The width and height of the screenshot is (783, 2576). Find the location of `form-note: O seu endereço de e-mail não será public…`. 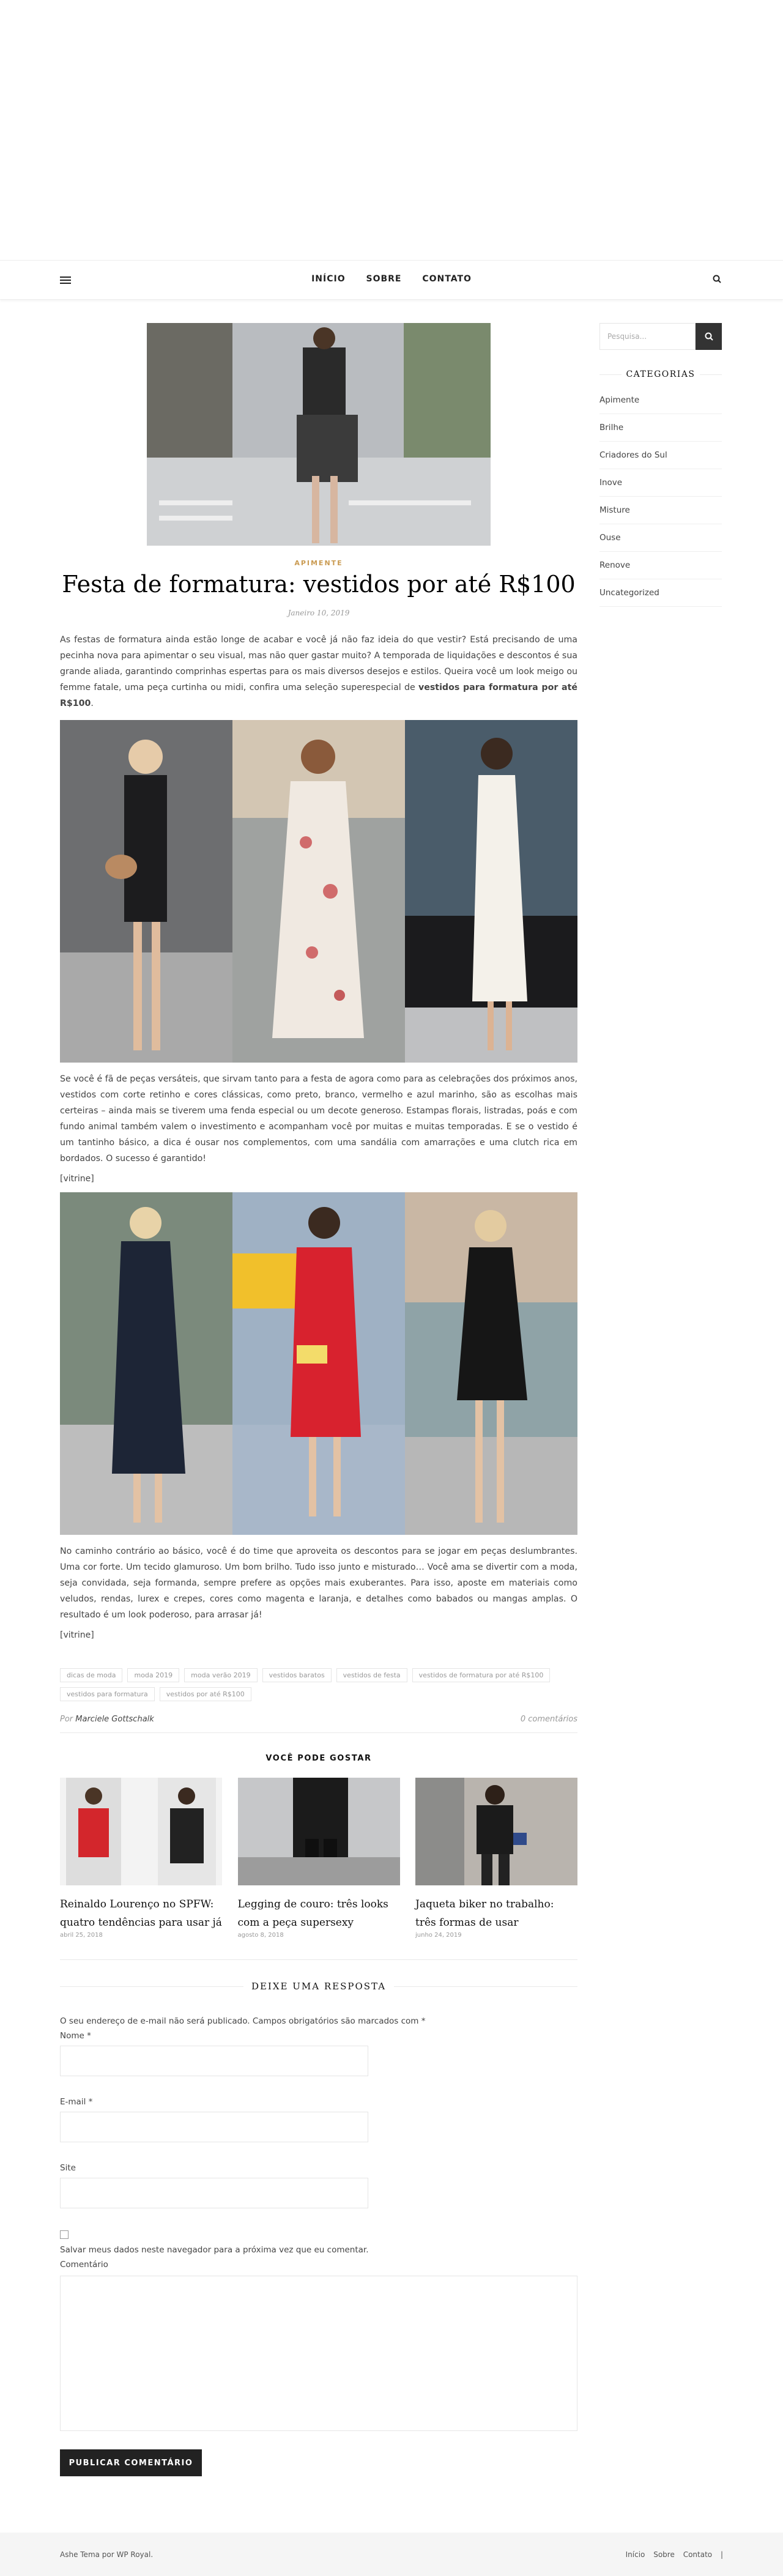

form-note: O seu endereço de e-mail não será public… is located at coordinates (243, 2021).